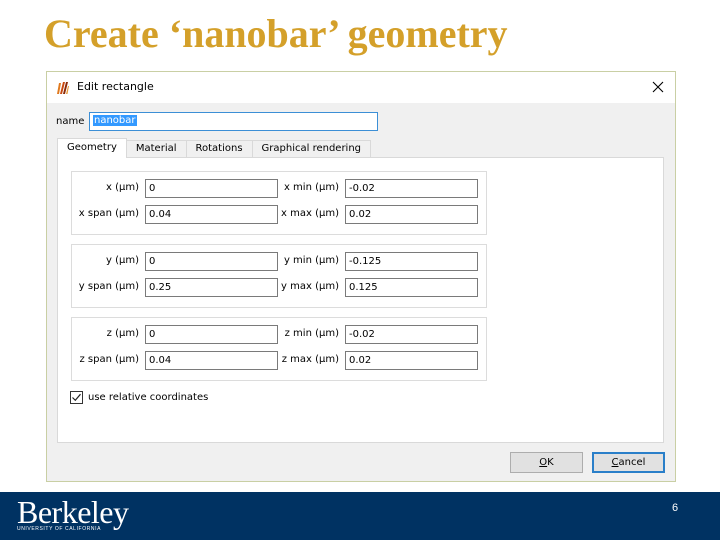  Describe the element at coordinates (219, 149) in the screenshot. I see `tab-rotations: Rotations` at that location.